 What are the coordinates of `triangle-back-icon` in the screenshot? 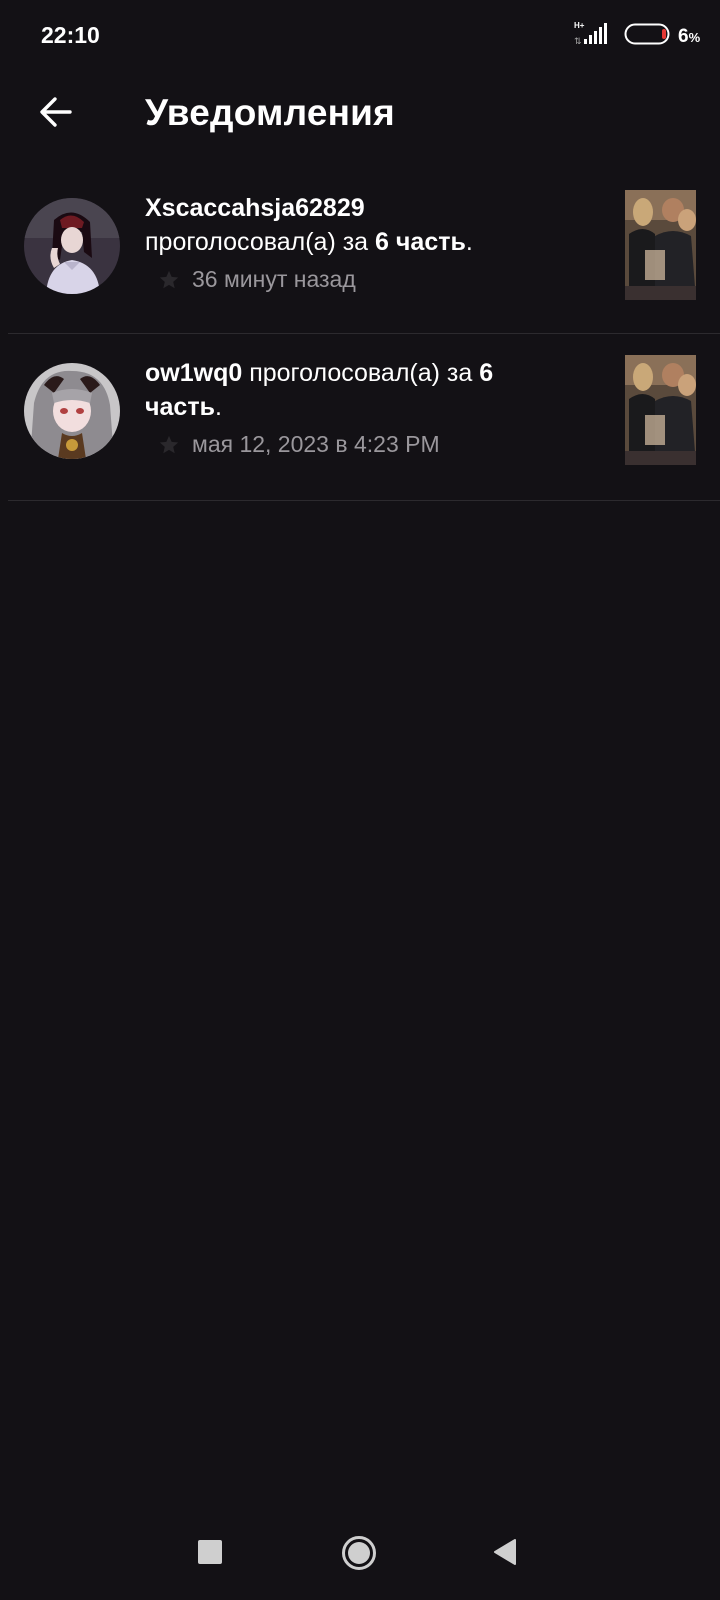 It's located at (505, 1552).